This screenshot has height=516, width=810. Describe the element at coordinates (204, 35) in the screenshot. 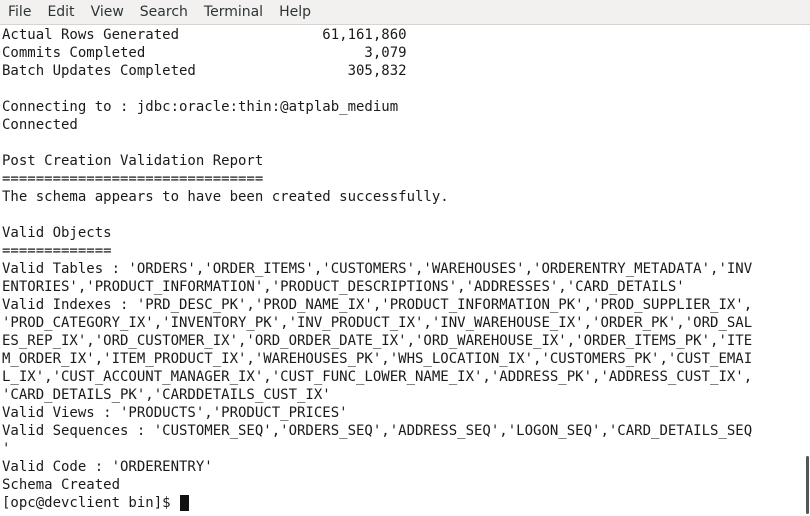

I see `terminal-line: Actual Rows Generated 61,161,860` at that location.